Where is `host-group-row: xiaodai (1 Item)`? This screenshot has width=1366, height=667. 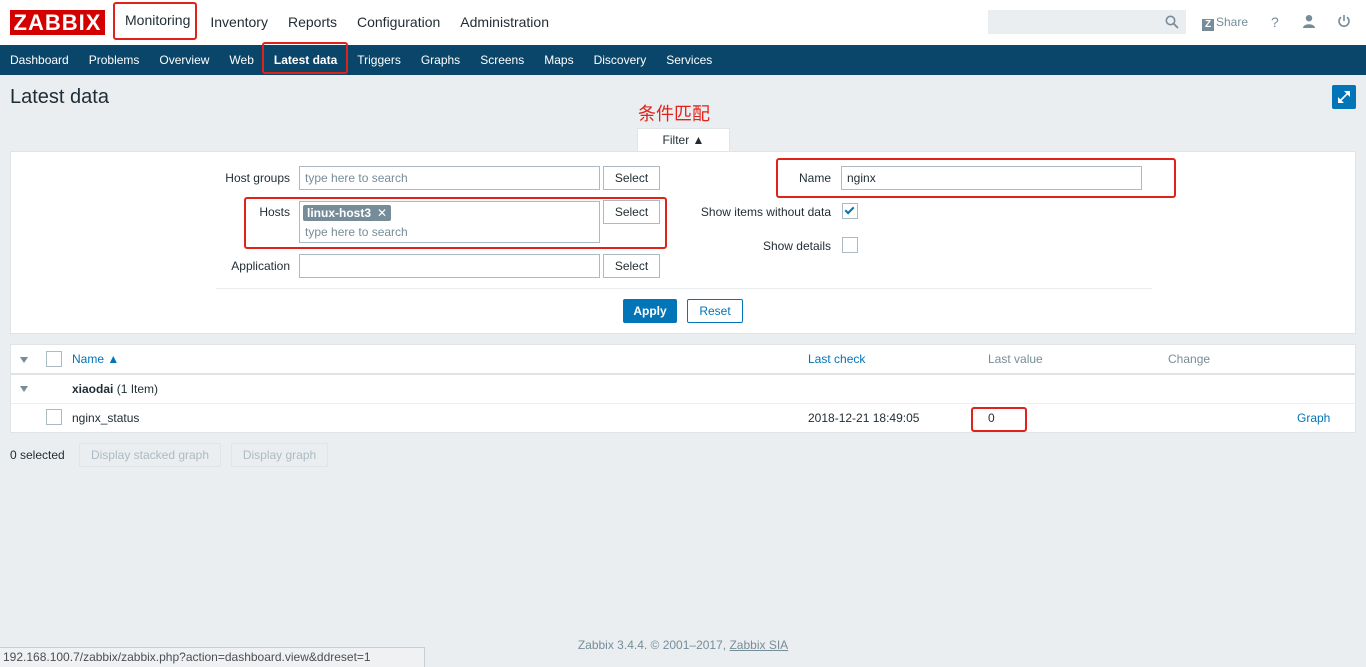 host-group-row: xiaodai (1 Item) is located at coordinates (683, 389).